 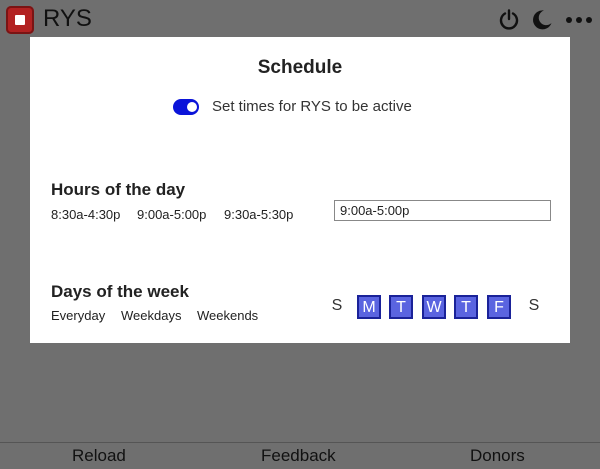 I want to click on hours-preset-3: 9:30a-5:30p, so click(x=258, y=214).